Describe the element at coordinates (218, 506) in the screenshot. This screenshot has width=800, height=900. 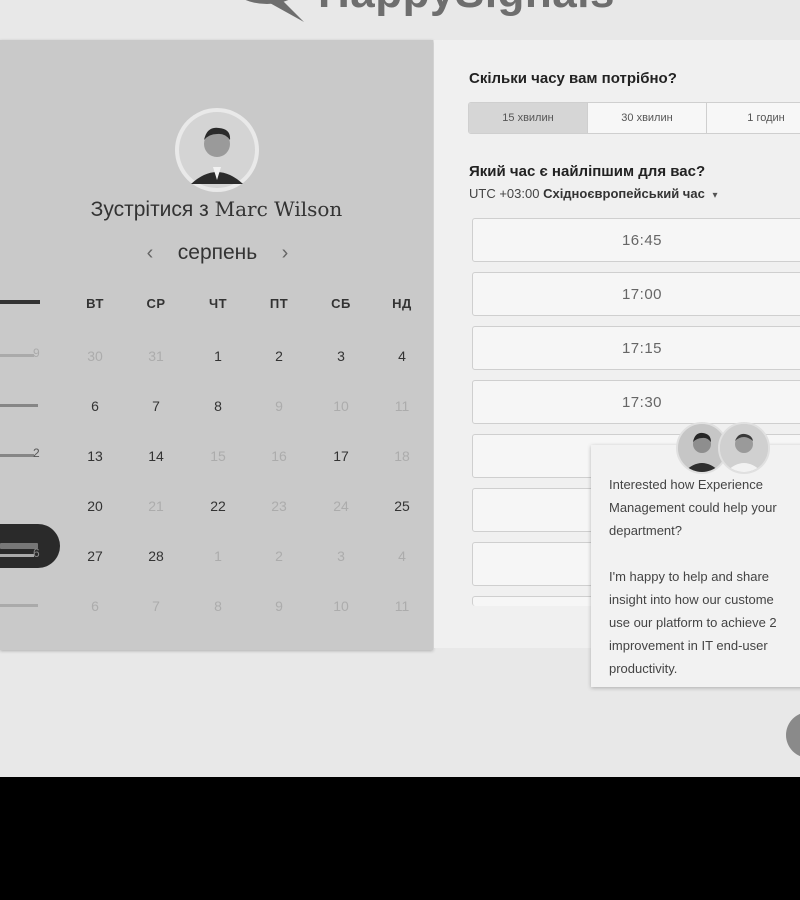
I see `calendar-day: 22` at that location.